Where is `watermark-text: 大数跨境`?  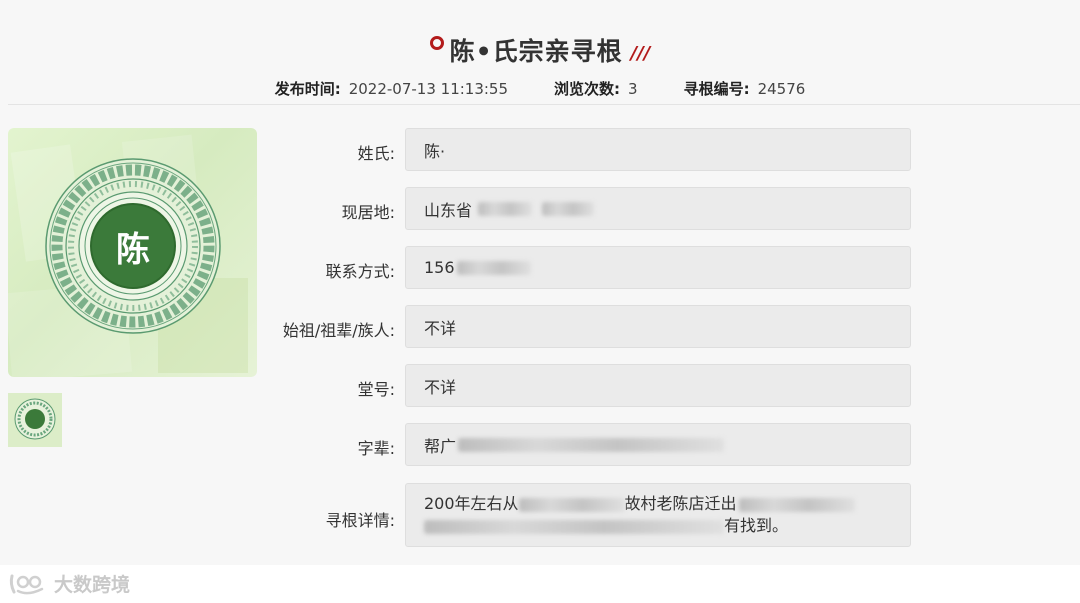
watermark-text: 大数跨境 is located at coordinates (92, 585).